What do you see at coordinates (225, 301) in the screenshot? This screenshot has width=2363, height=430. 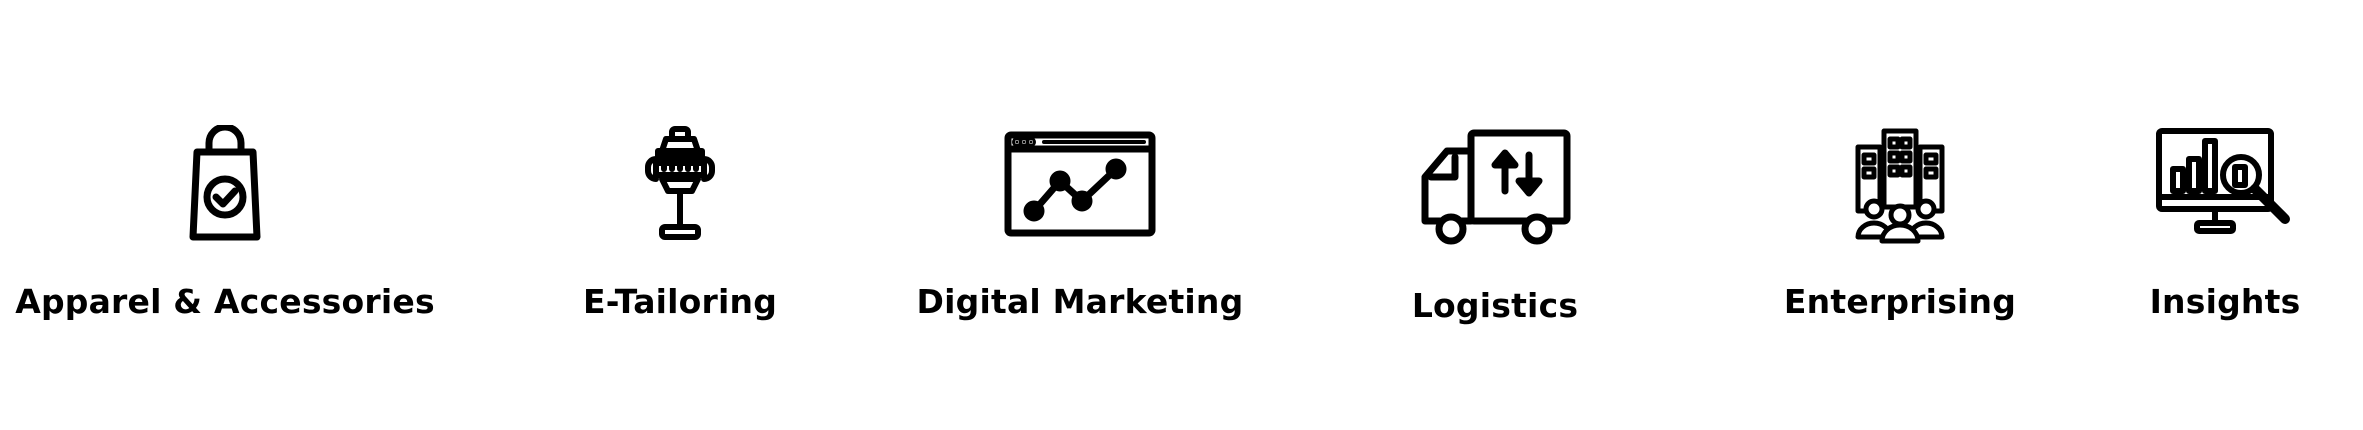 I see `service-label: Apparel & Accessories` at bounding box center [225, 301].